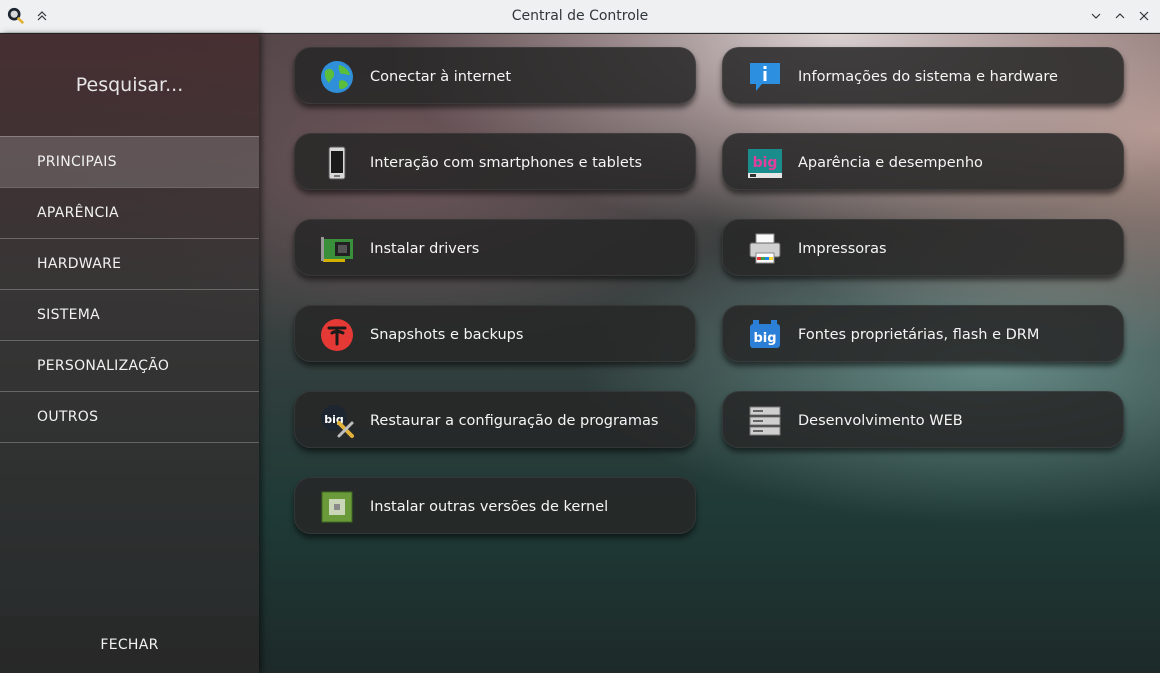  I want to click on card-fontes-drm: big Fontes proprietárias, flash e DRM, so click(923, 333).